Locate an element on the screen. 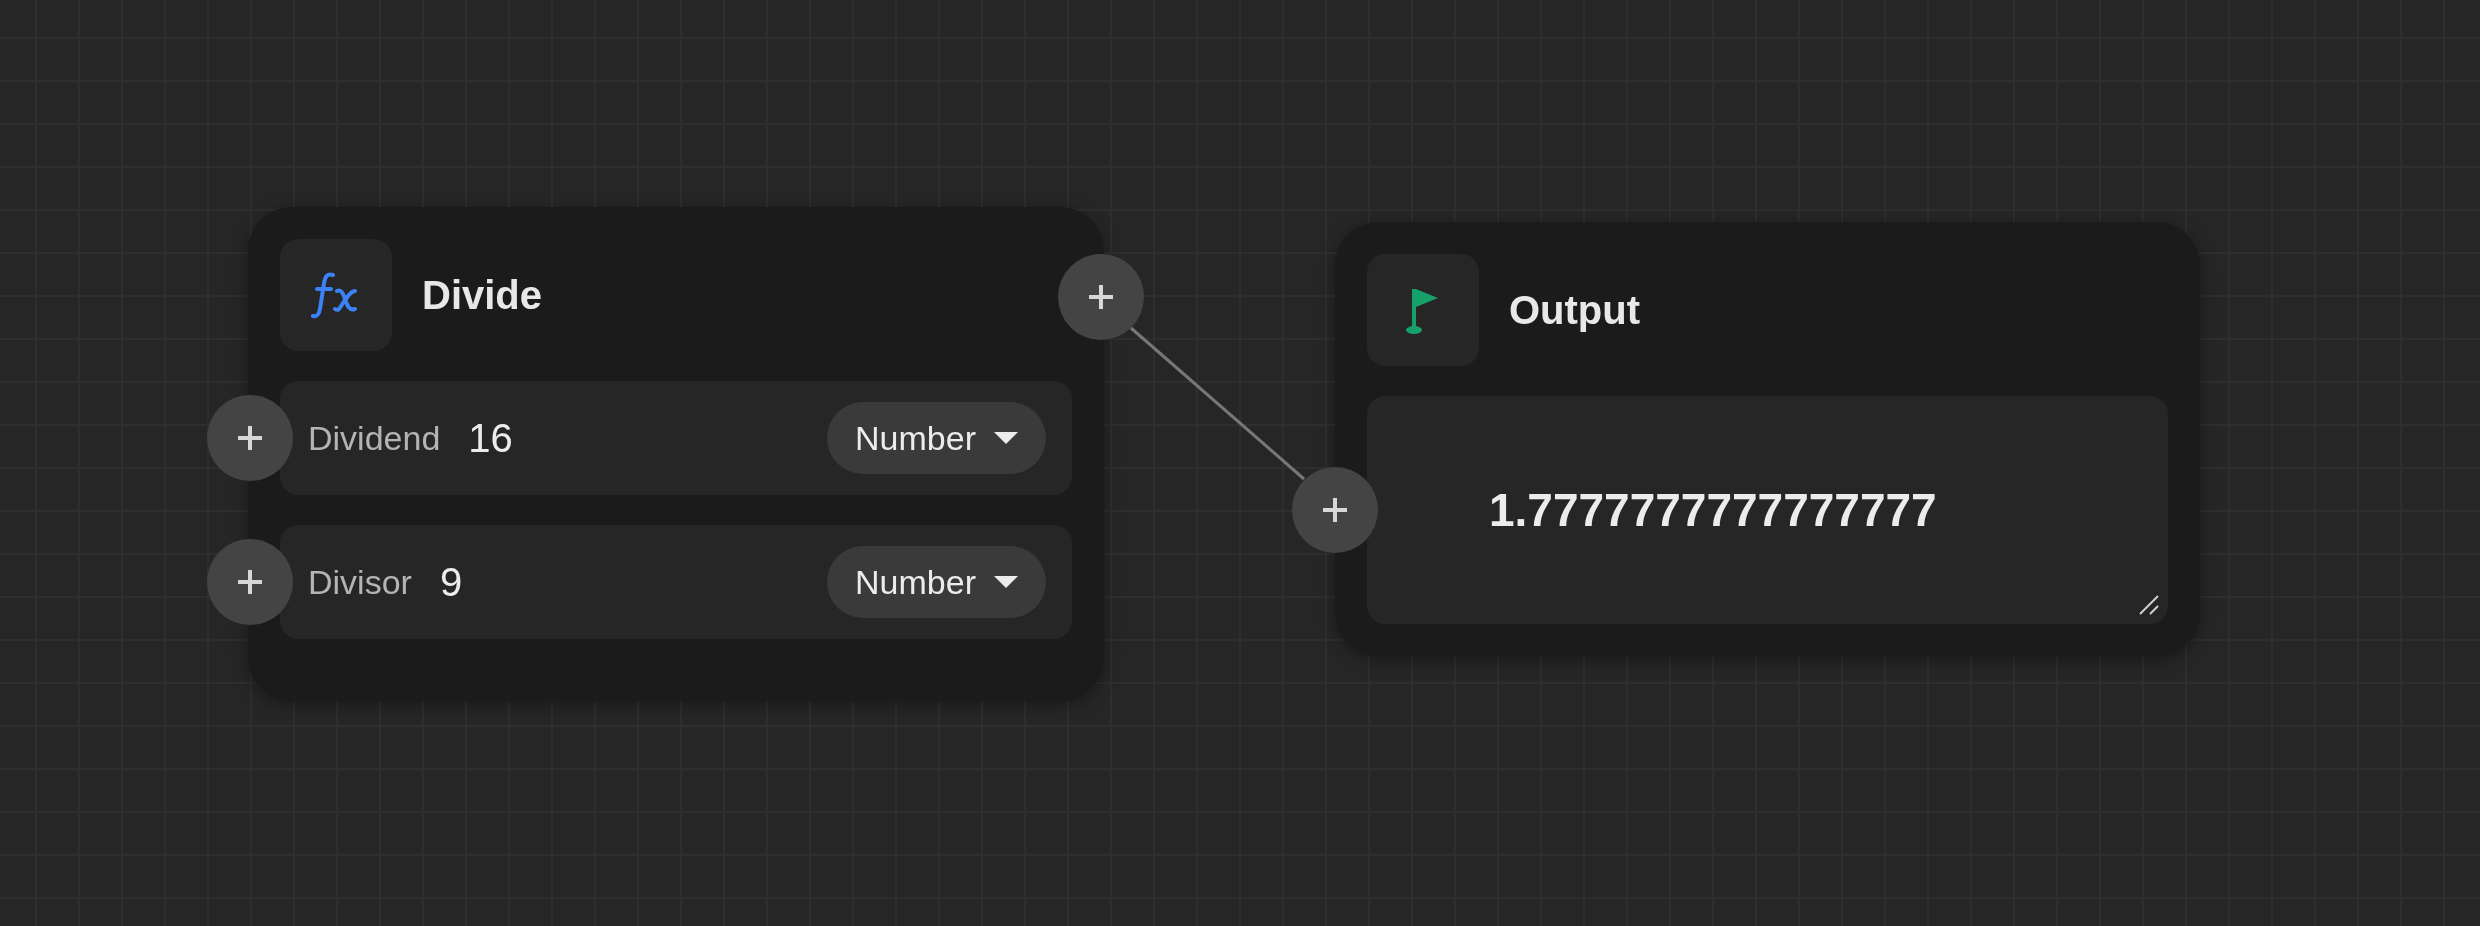 Image resolution: width=2480 pixels, height=926 pixels. connection-port is located at coordinates (1335, 510).